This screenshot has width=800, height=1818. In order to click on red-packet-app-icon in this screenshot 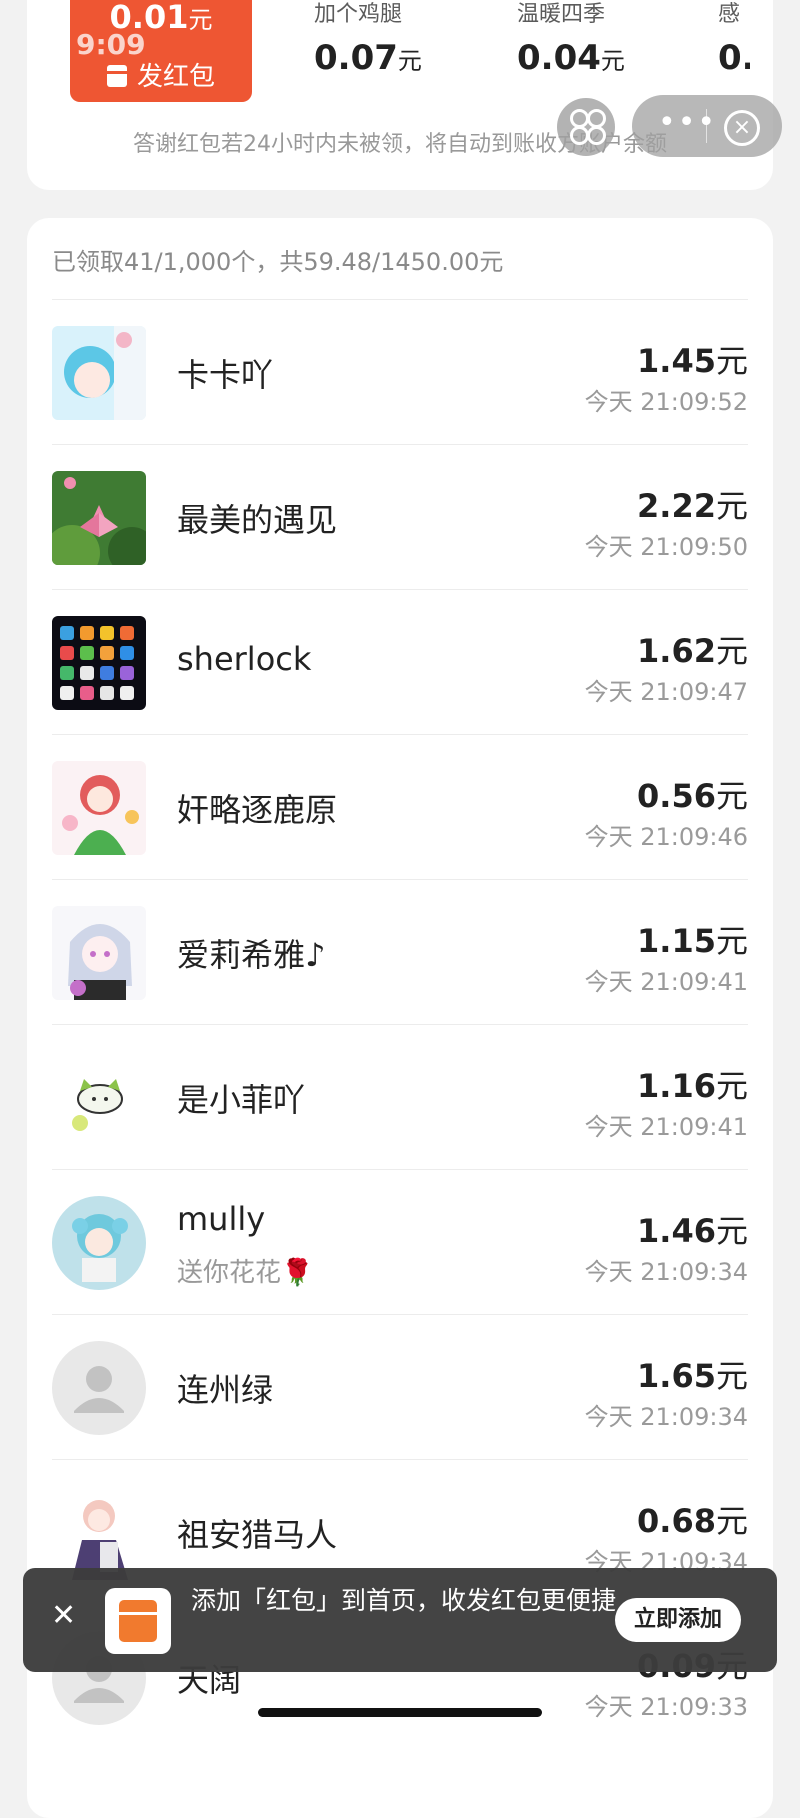, I will do `click(138, 1621)`.